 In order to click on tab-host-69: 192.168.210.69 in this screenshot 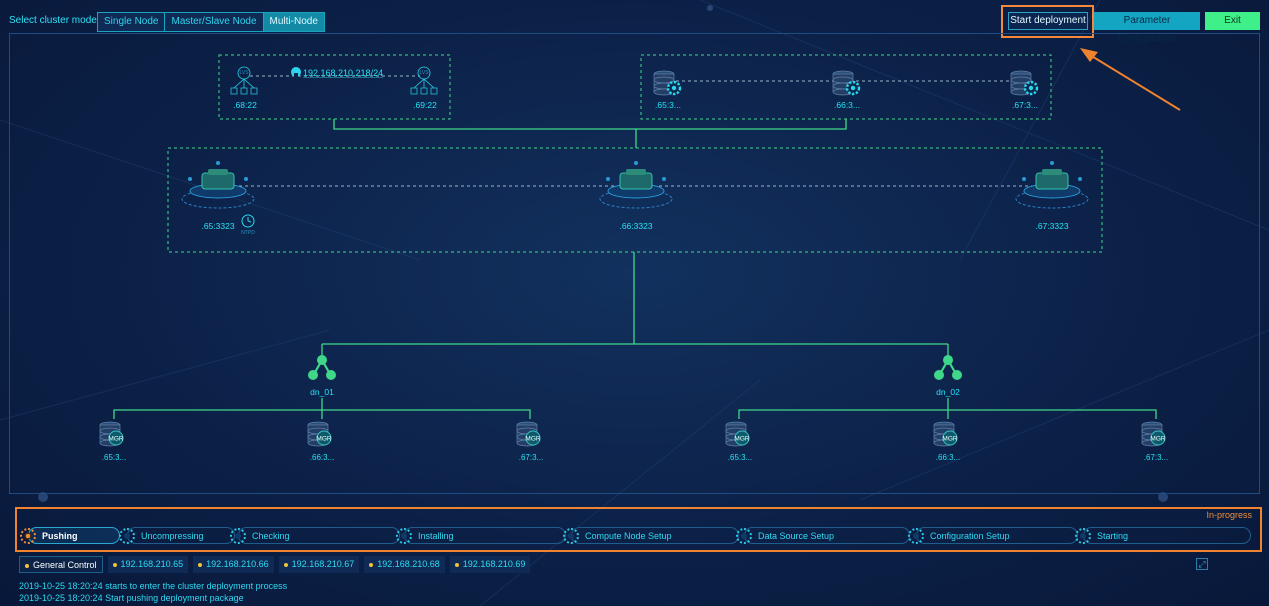, I will do `click(490, 564)`.